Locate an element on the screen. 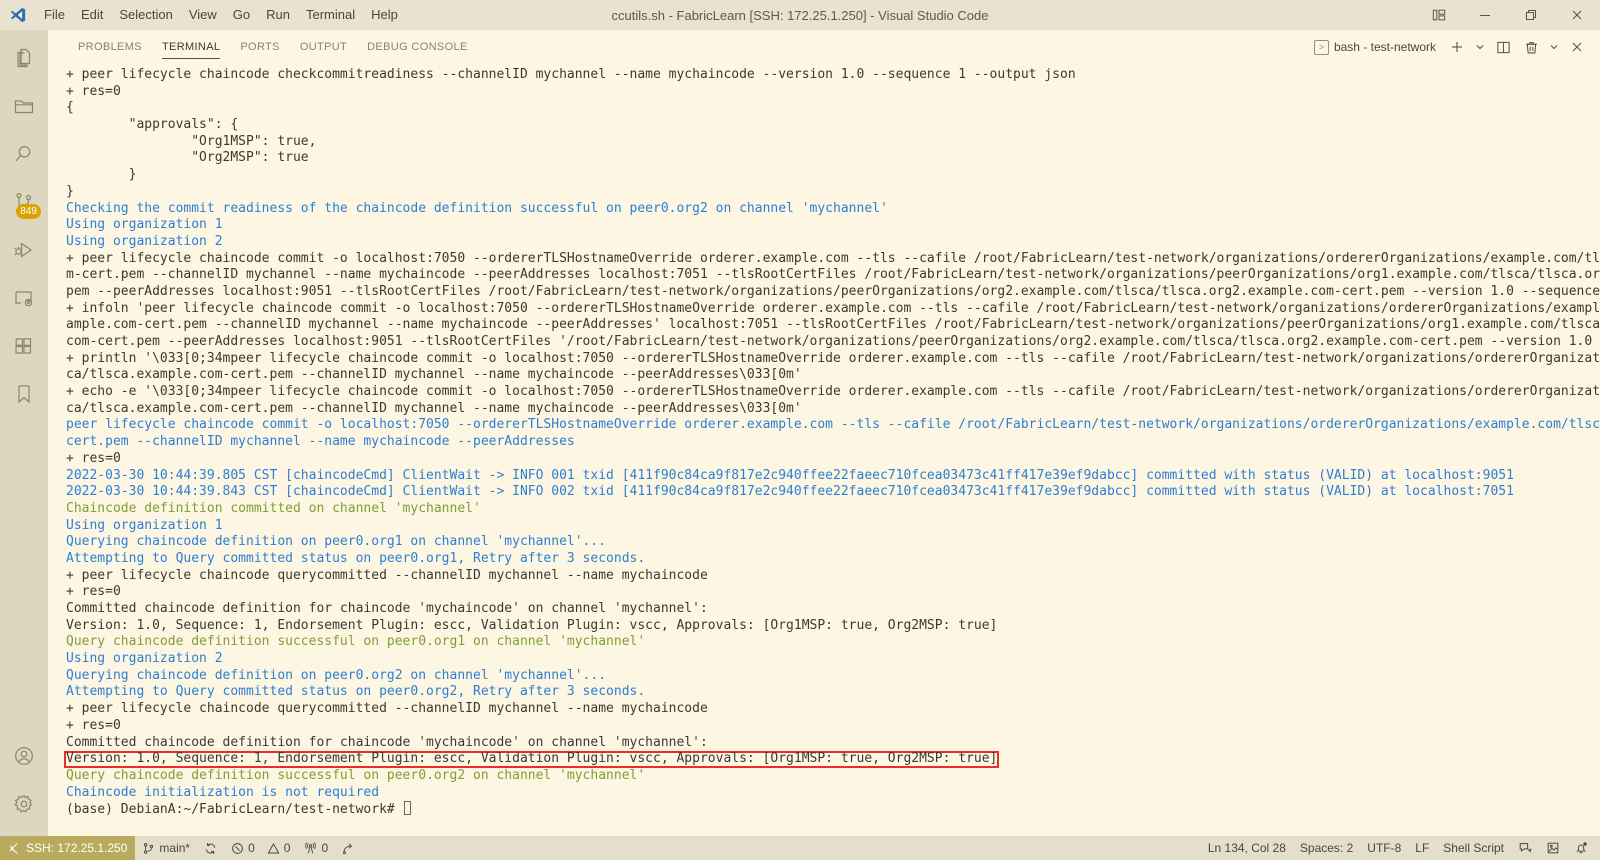 Image resolution: width=1600 pixels, height=860 pixels. status-indentation: Spaces: 2 is located at coordinates (1326, 848).